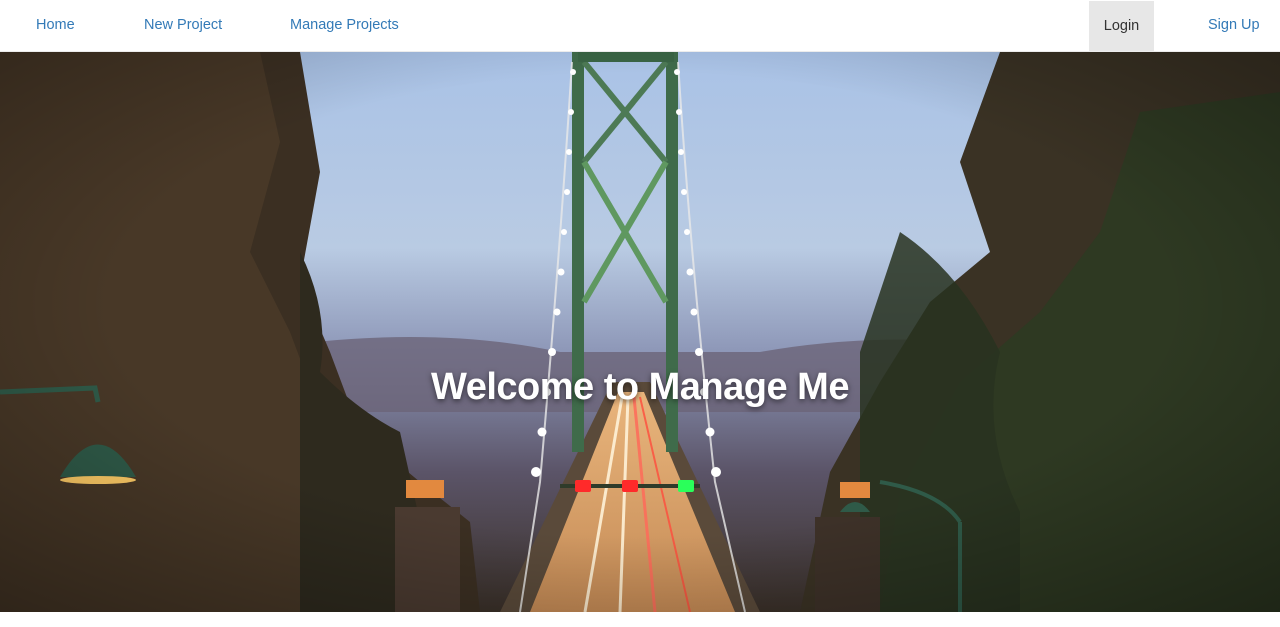  What do you see at coordinates (640, 387) in the screenshot?
I see `hero-title: Welcome to Manage Me` at bounding box center [640, 387].